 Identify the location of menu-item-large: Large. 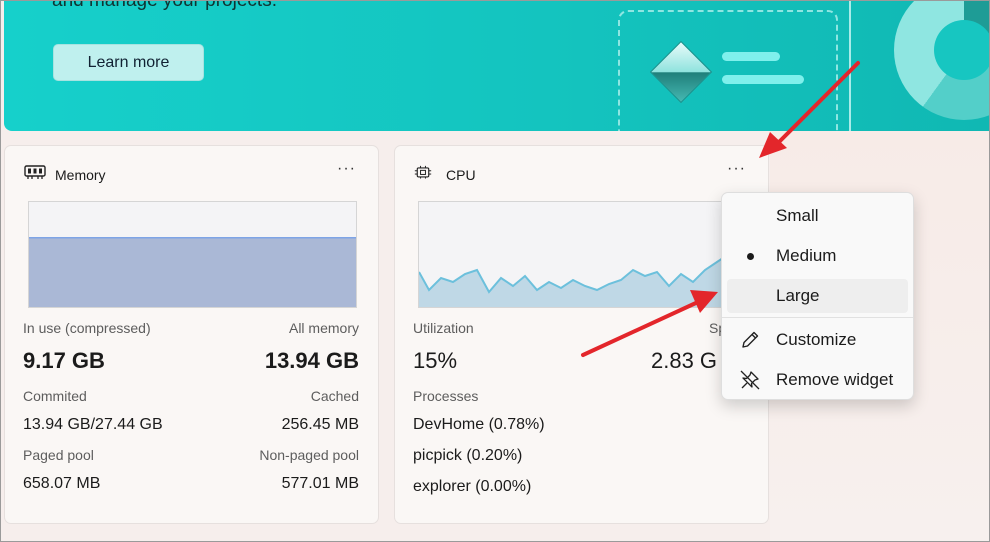
(817, 296).